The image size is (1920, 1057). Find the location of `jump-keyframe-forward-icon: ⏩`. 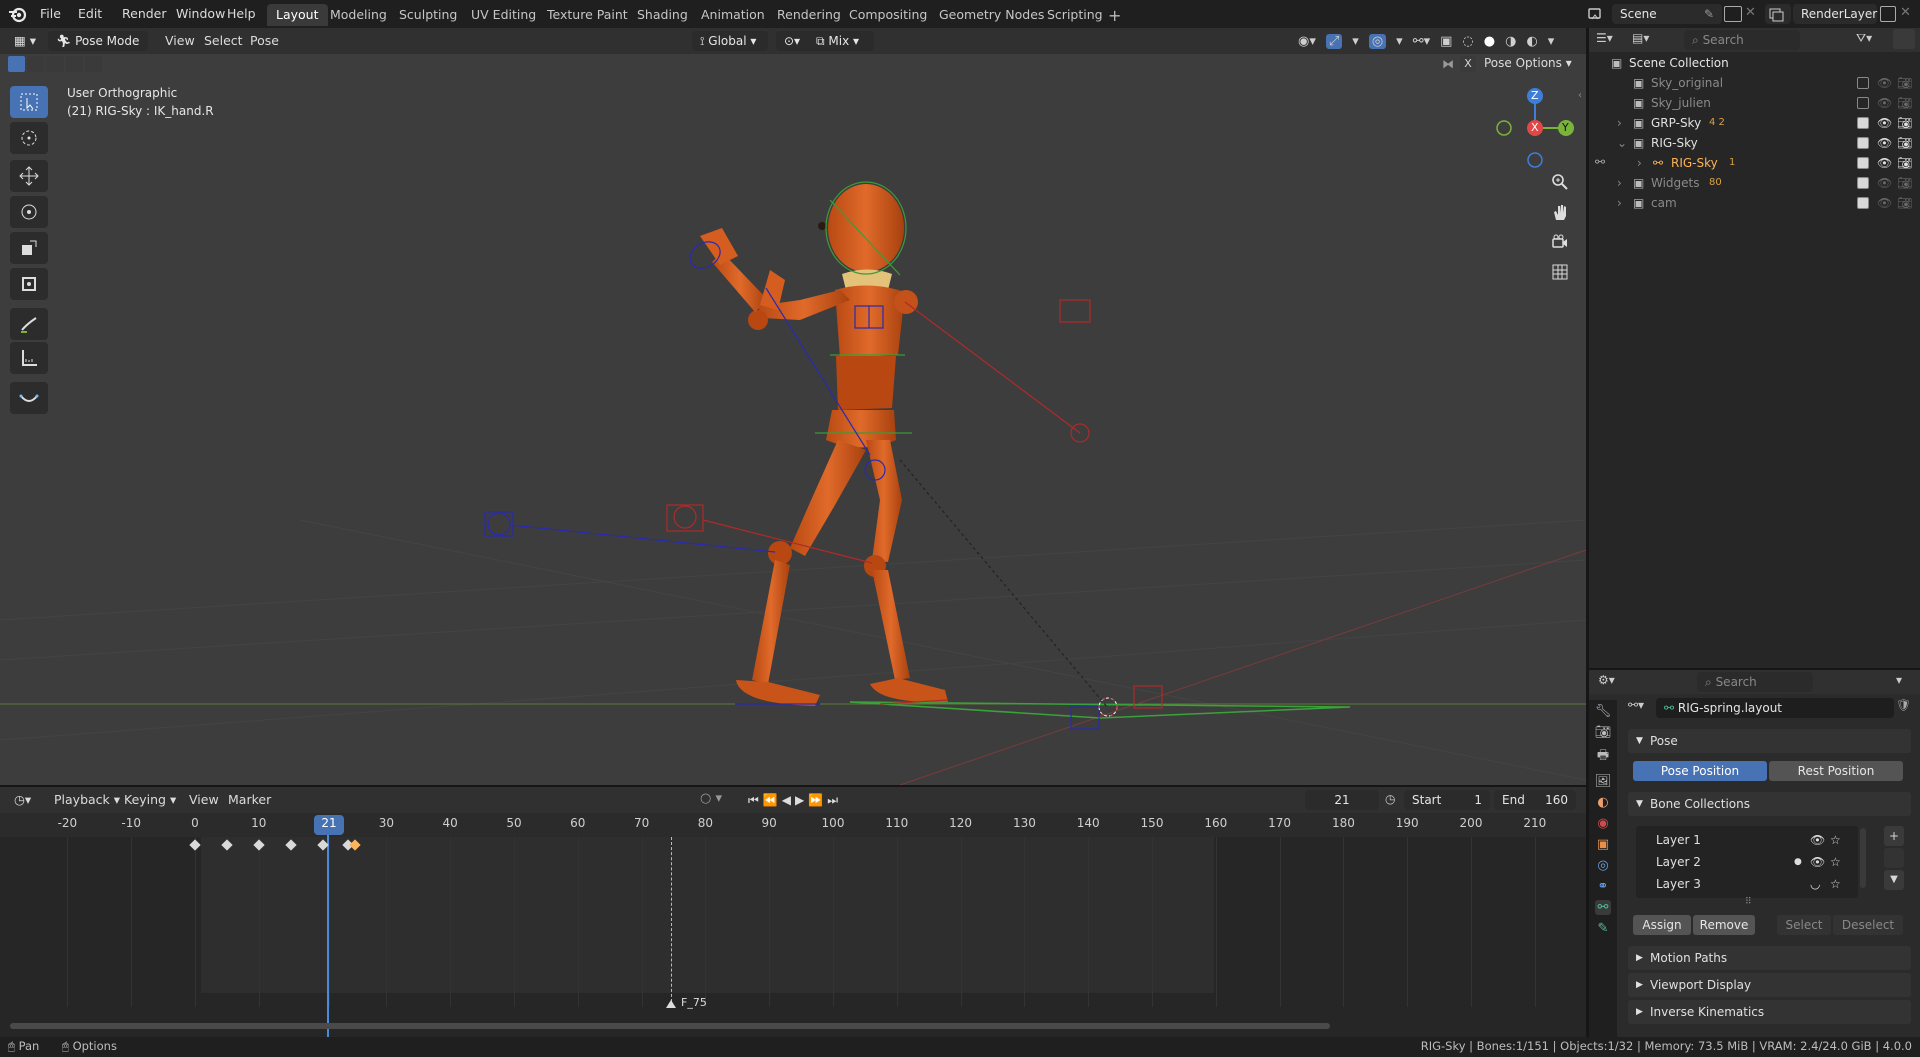

jump-keyframe-forward-icon: ⏩ is located at coordinates (815, 800).